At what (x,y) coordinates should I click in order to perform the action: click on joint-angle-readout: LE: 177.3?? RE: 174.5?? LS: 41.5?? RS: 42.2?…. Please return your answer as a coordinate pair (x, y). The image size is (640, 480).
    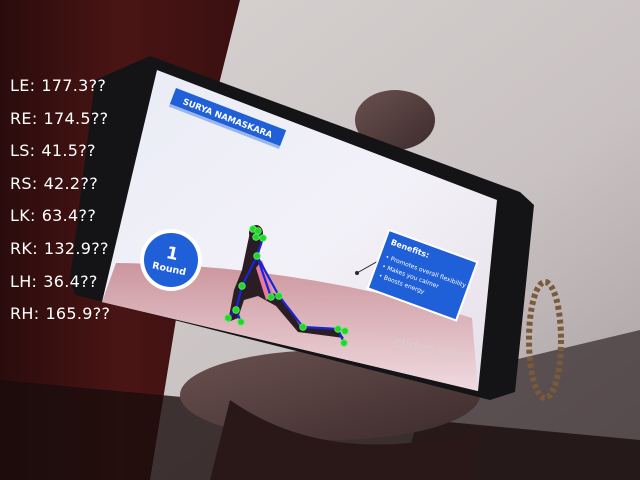
    Looking at the image, I should click on (60, 204).